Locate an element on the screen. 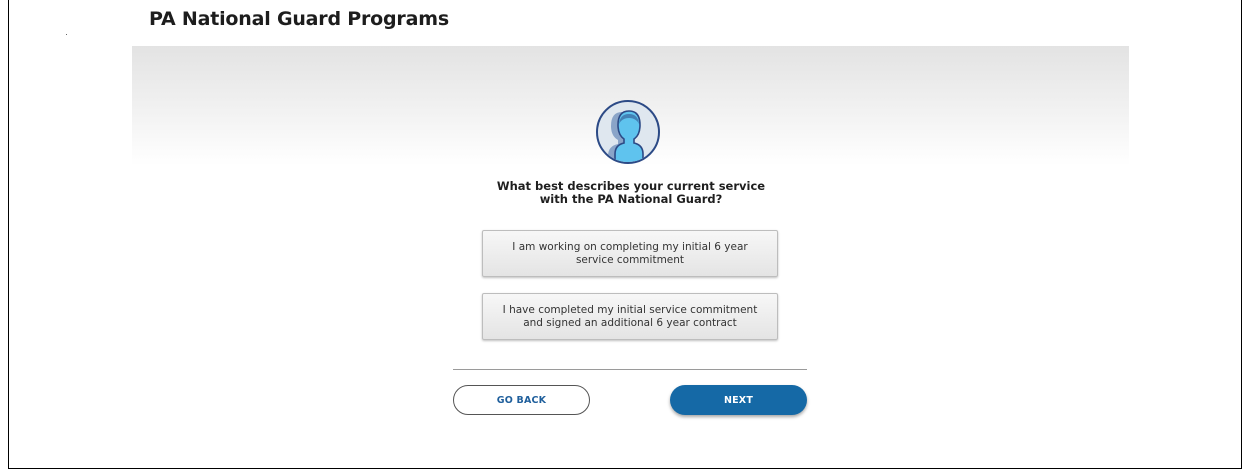  question-line-2: with the PA National Guard? is located at coordinates (631, 199).